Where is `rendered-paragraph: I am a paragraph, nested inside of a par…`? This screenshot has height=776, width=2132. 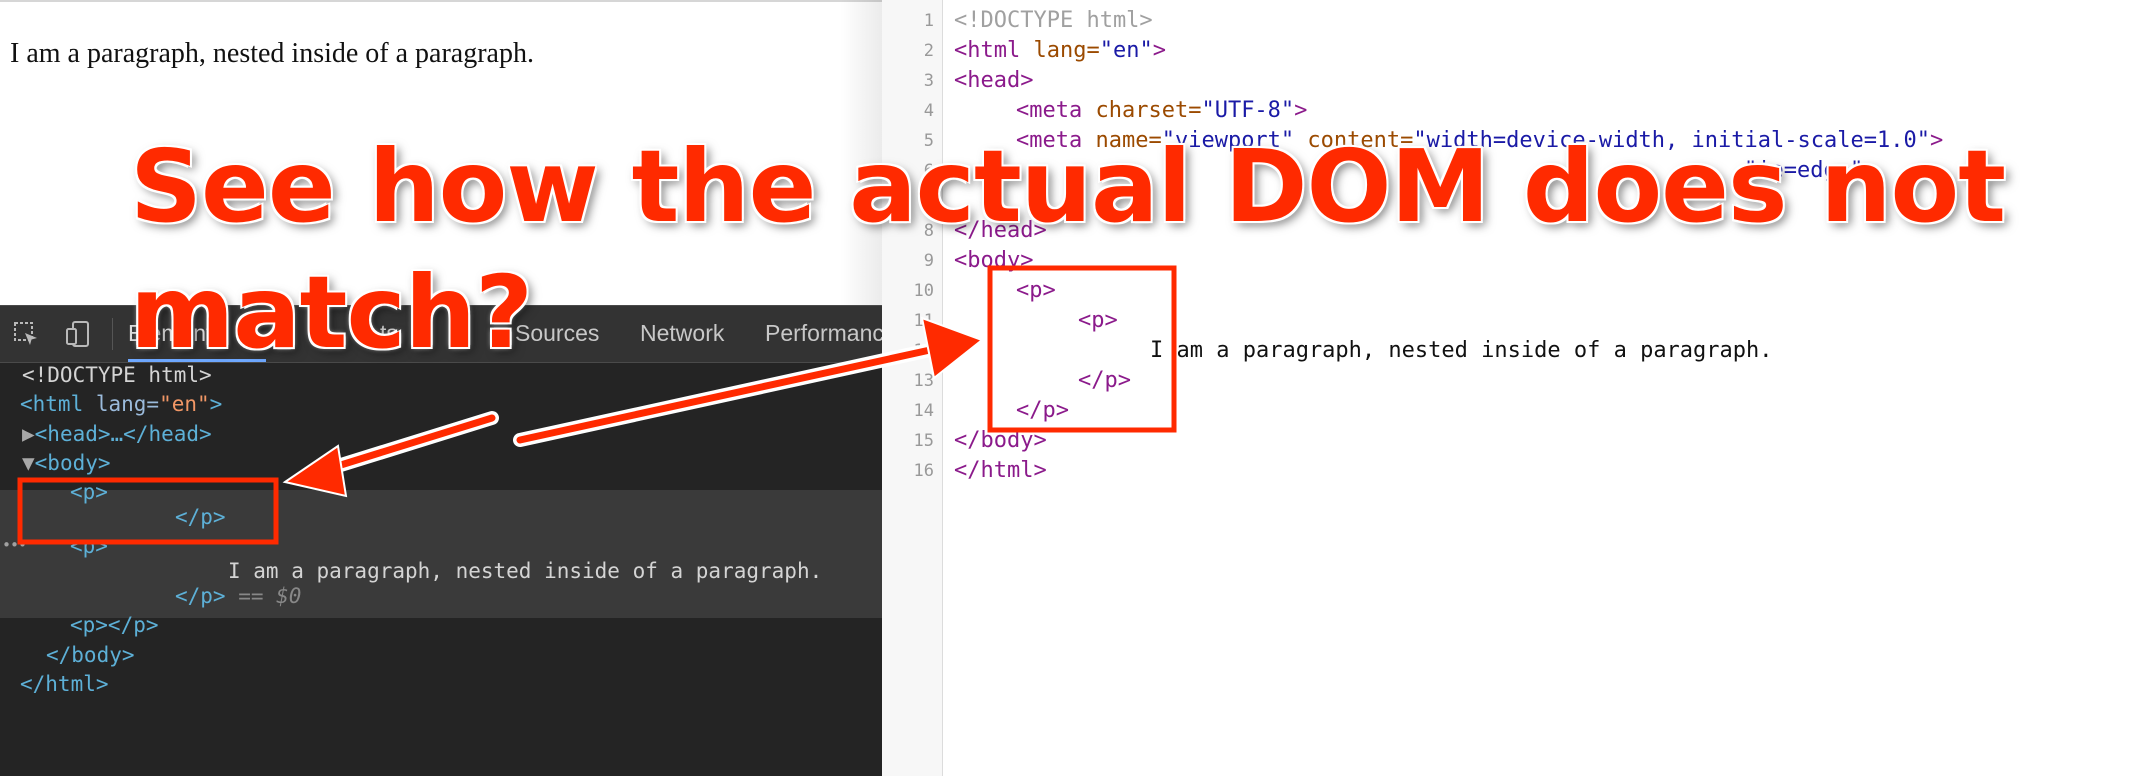 rendered-paragraph: I am a paragraph, nested inside of a par… is located at coordinates (272, 53).